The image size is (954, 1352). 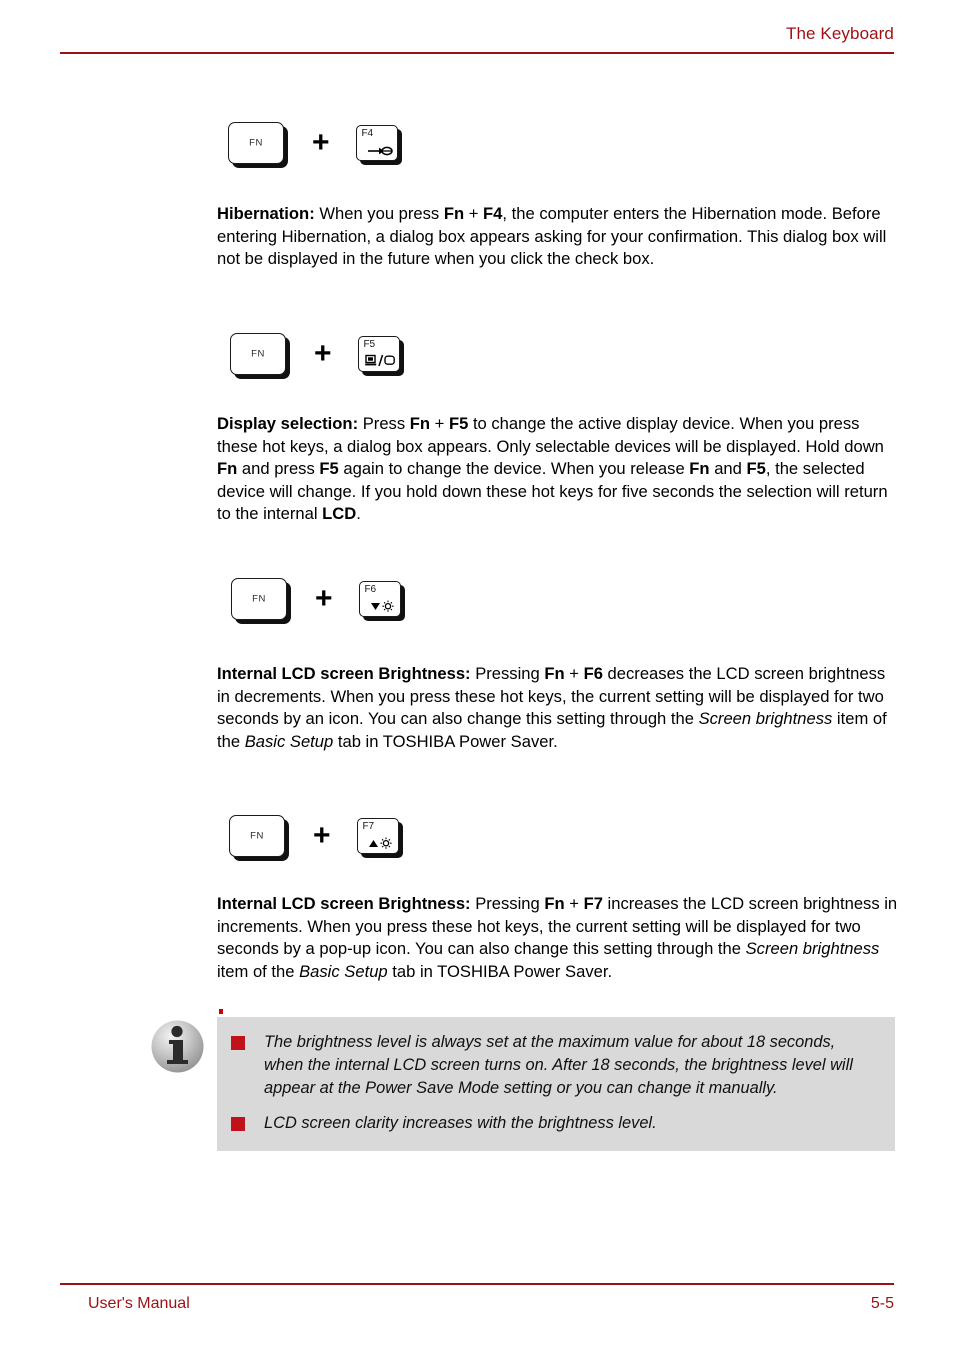 I want to click on function-key-label: F4, so click(x=367, y=133).